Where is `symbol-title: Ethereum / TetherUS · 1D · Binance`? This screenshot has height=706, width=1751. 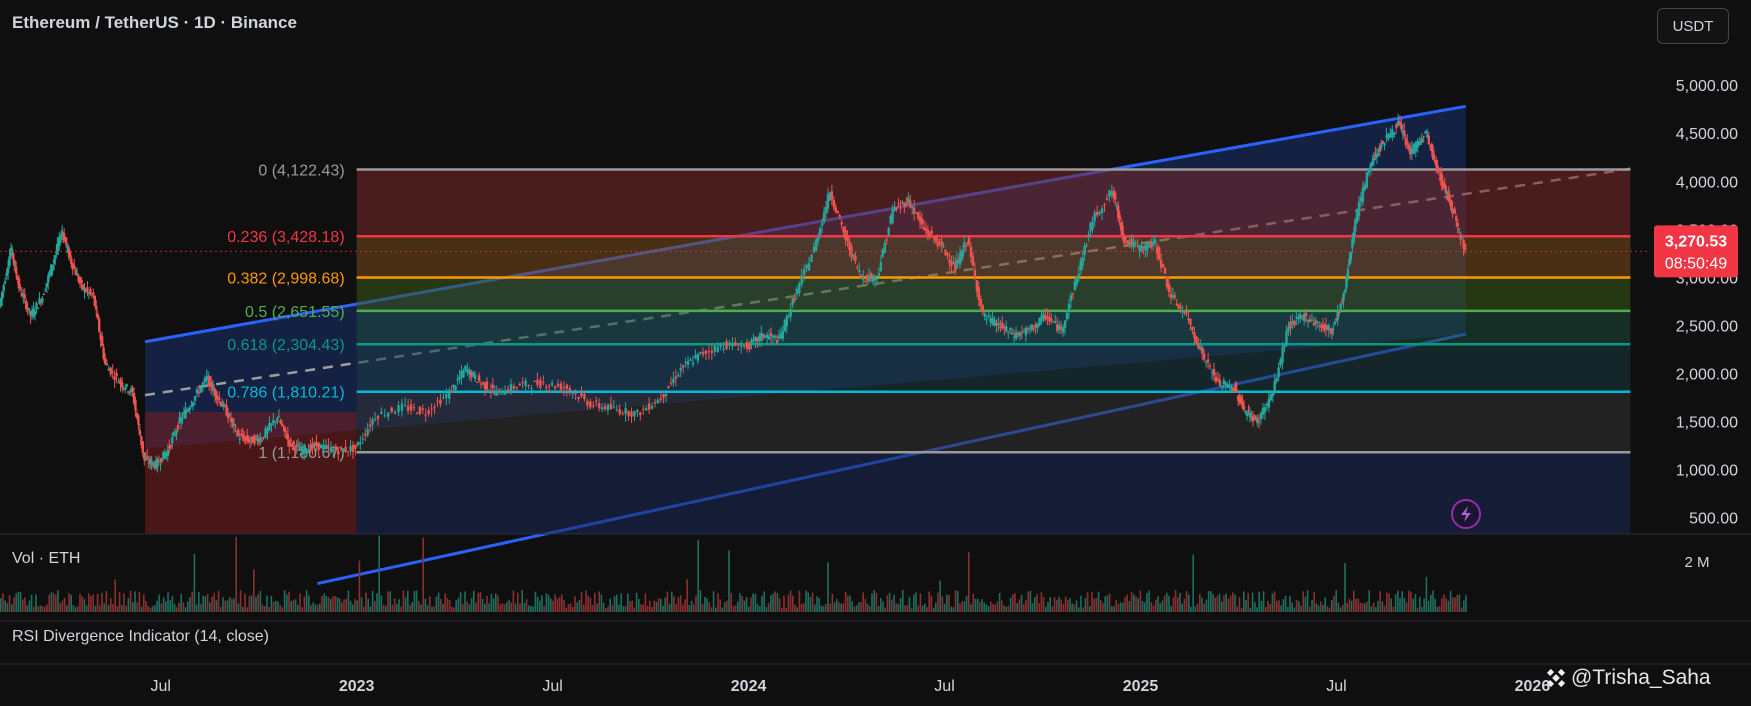
symbol-title: Ethereum / TetherUS · 1D · Binance is located at coordinates (154, 23).